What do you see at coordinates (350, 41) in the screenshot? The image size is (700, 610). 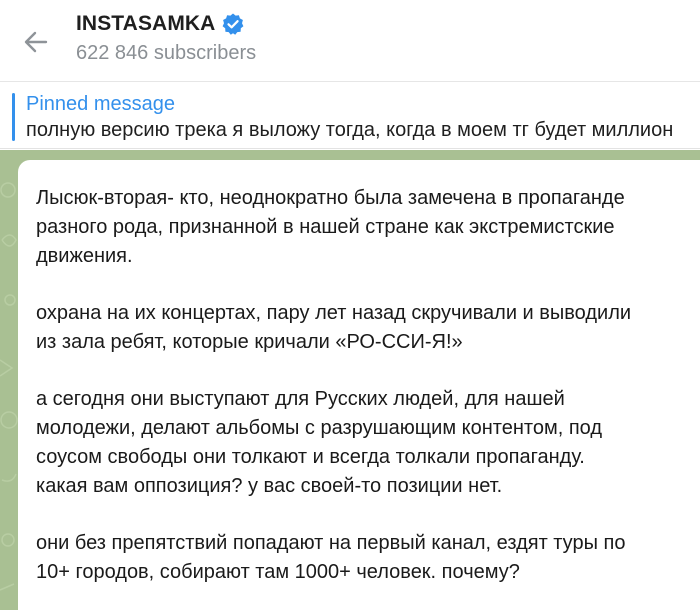 I see `chat-header: INSTASAMKA 622 846 subscribers` at bounding box center [350, 41].